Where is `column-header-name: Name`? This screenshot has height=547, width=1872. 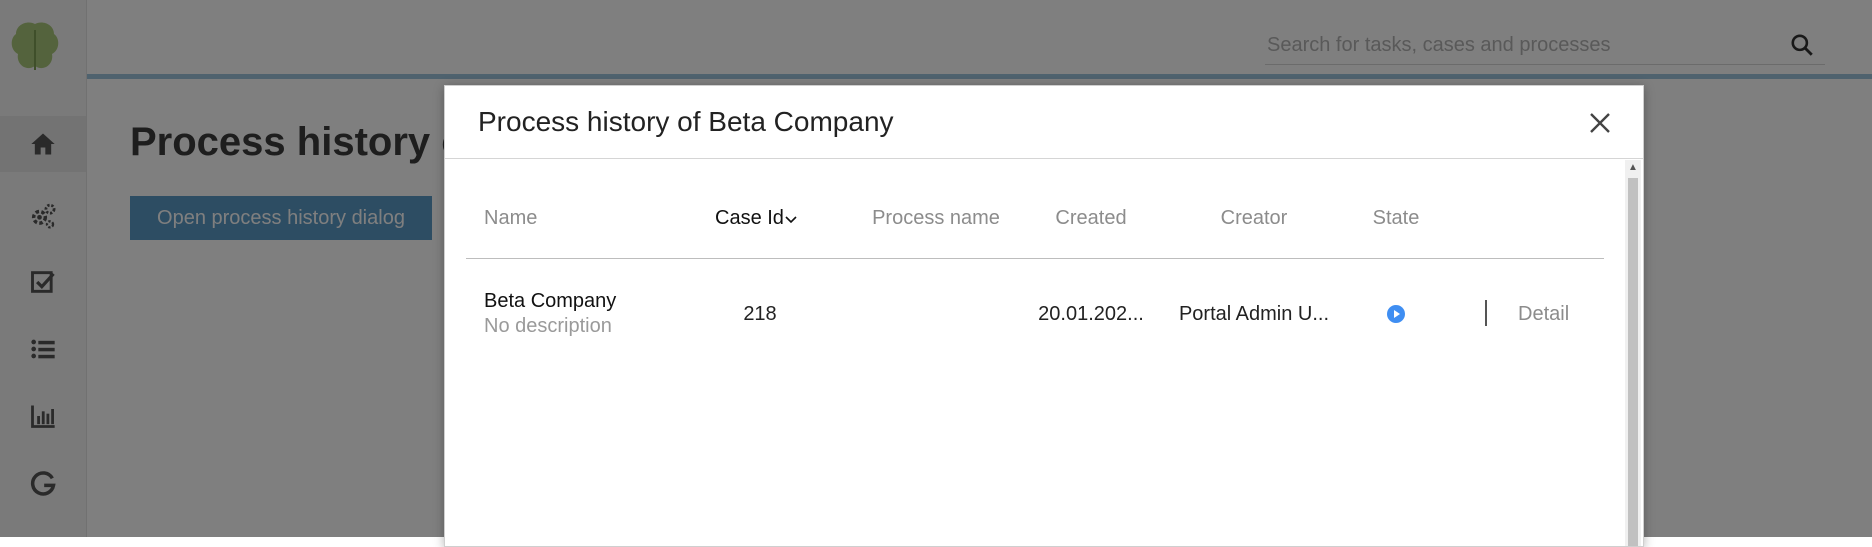 column-header-name: Name is located at coordinates (510, 229).